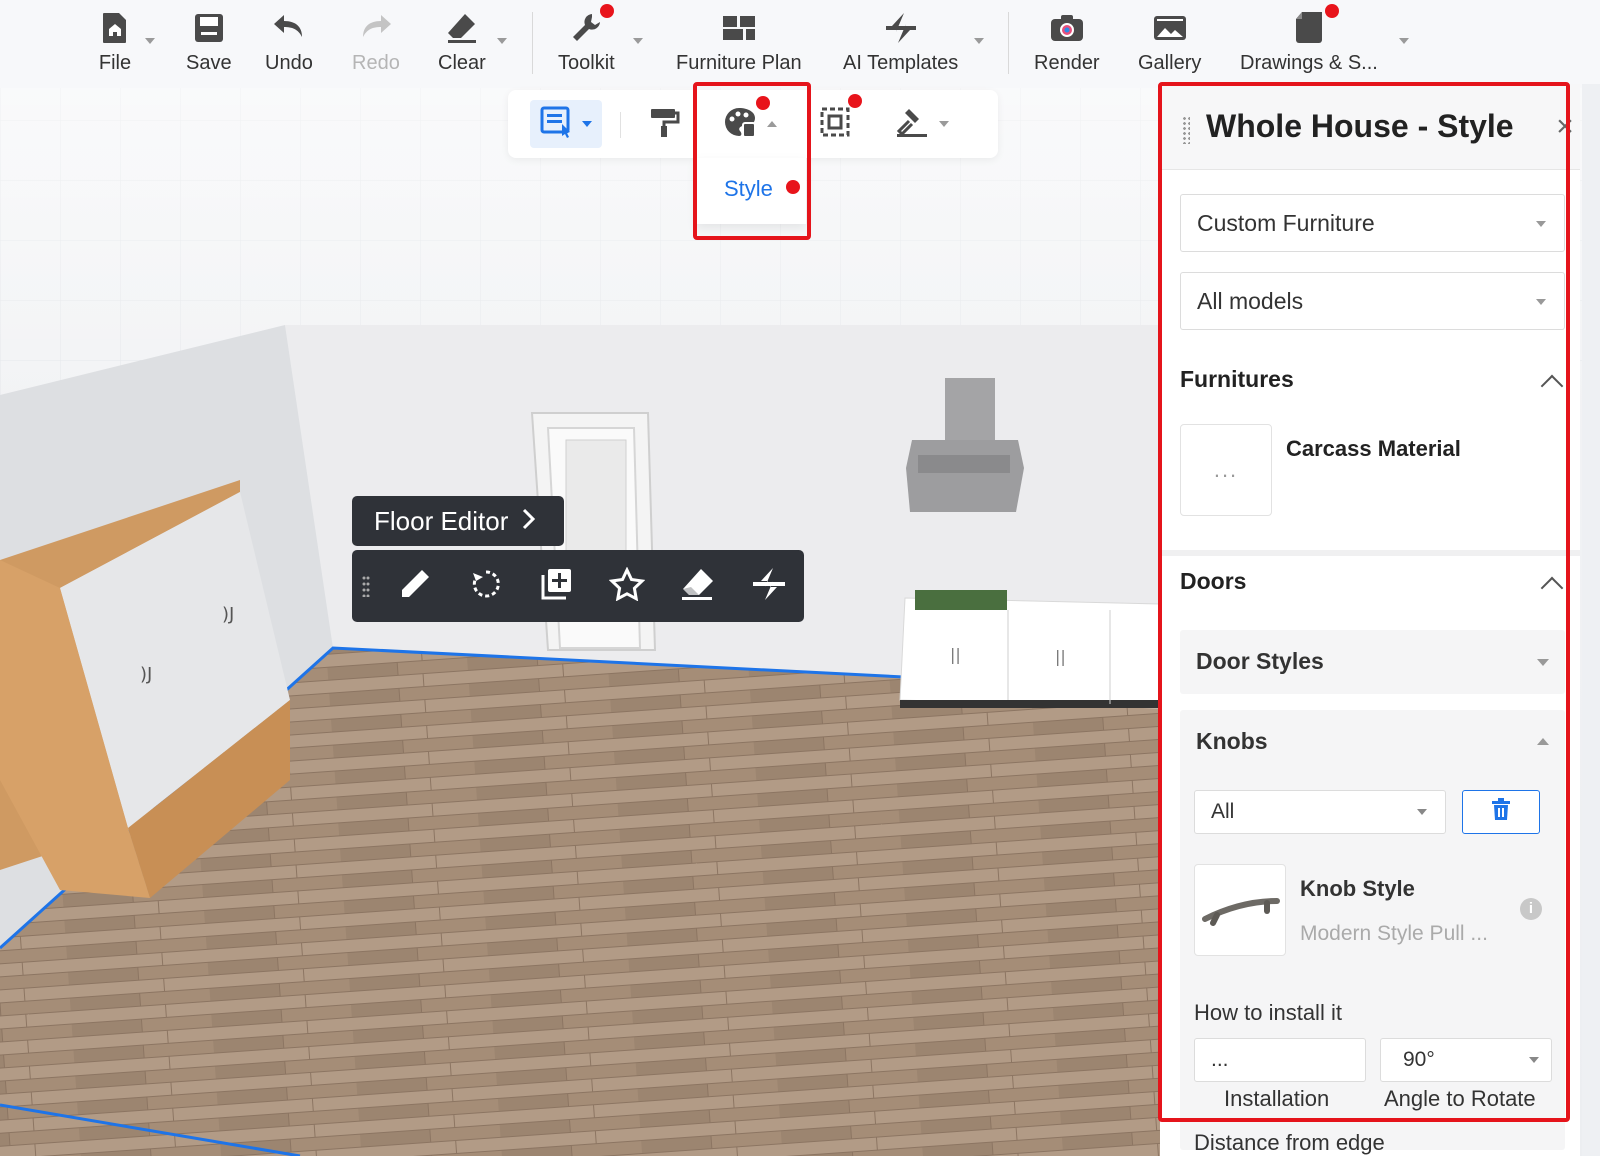  Describe the element at coordinates (835, 124) in the screenshot. I see `group-select-icon` at that location.